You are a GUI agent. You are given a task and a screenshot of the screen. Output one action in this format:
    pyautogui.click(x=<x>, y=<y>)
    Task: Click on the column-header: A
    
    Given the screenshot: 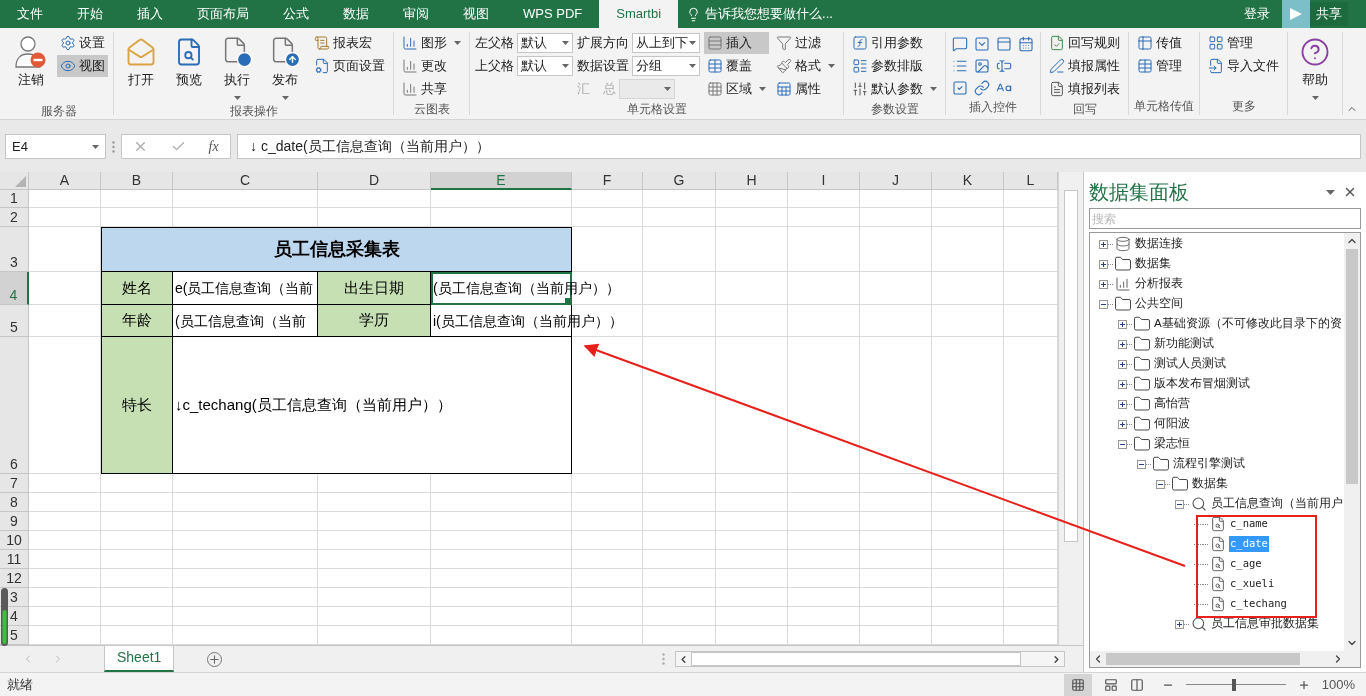 What is the action you would take?
    pyautogui.click(x=65, y=181)
    